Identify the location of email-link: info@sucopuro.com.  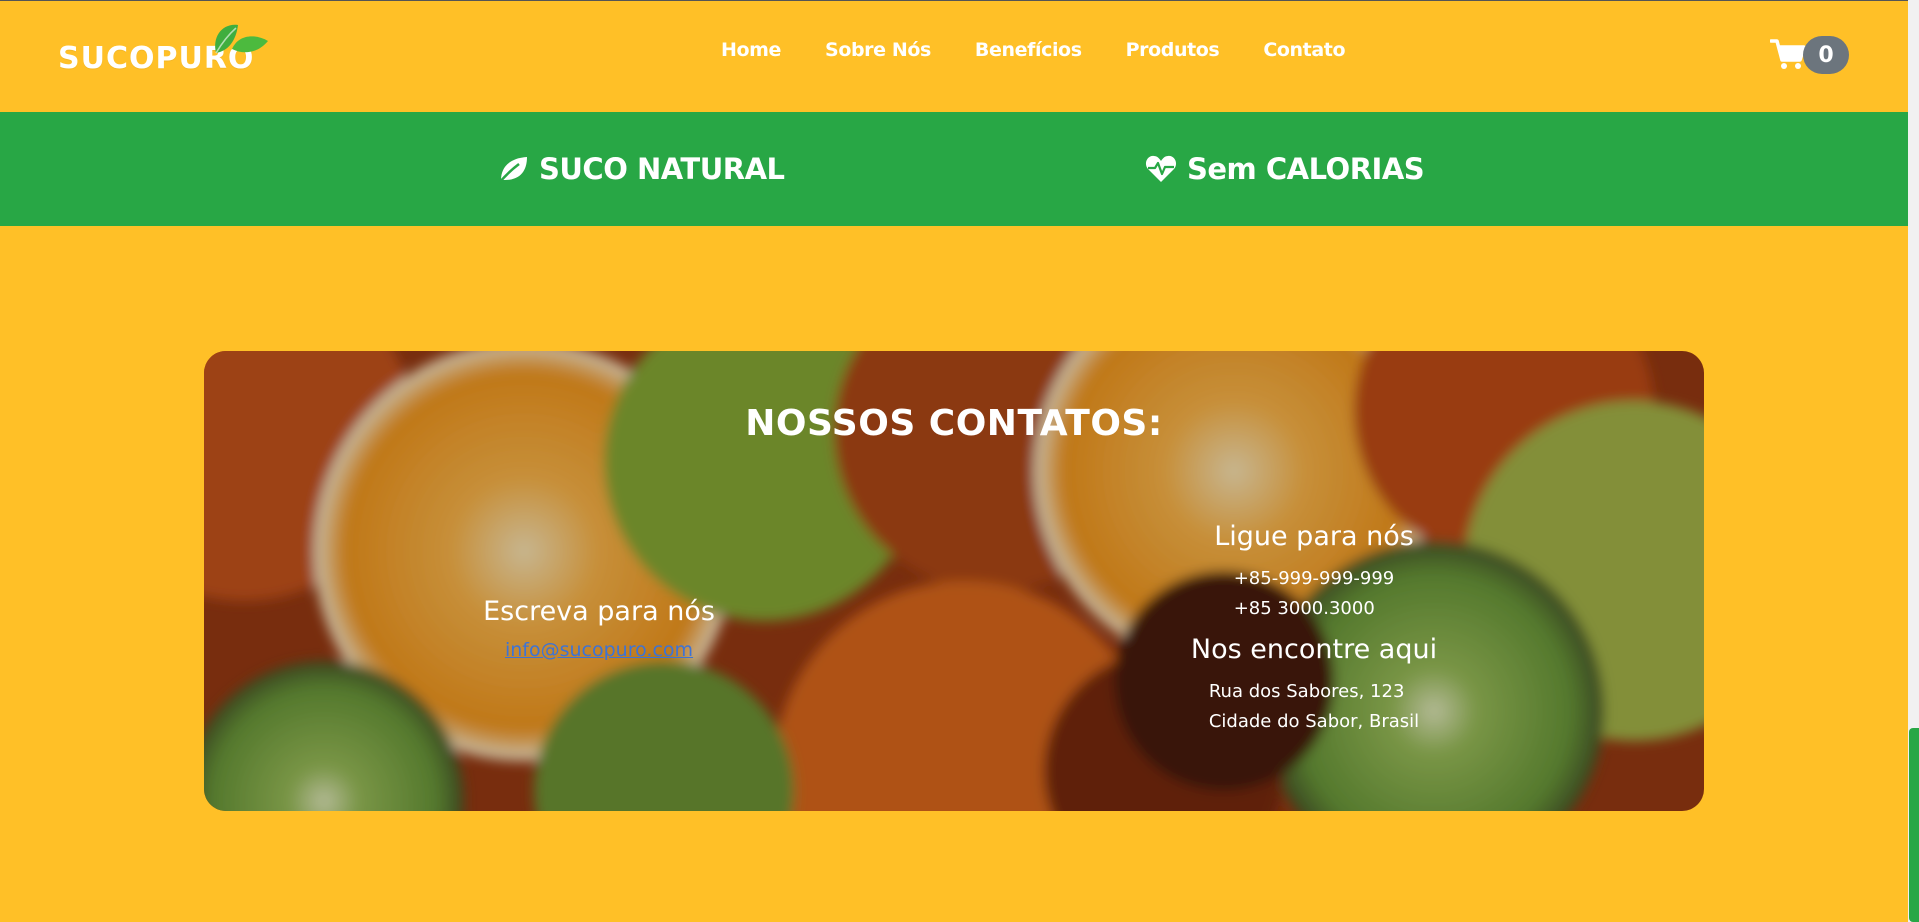
(599, 650).